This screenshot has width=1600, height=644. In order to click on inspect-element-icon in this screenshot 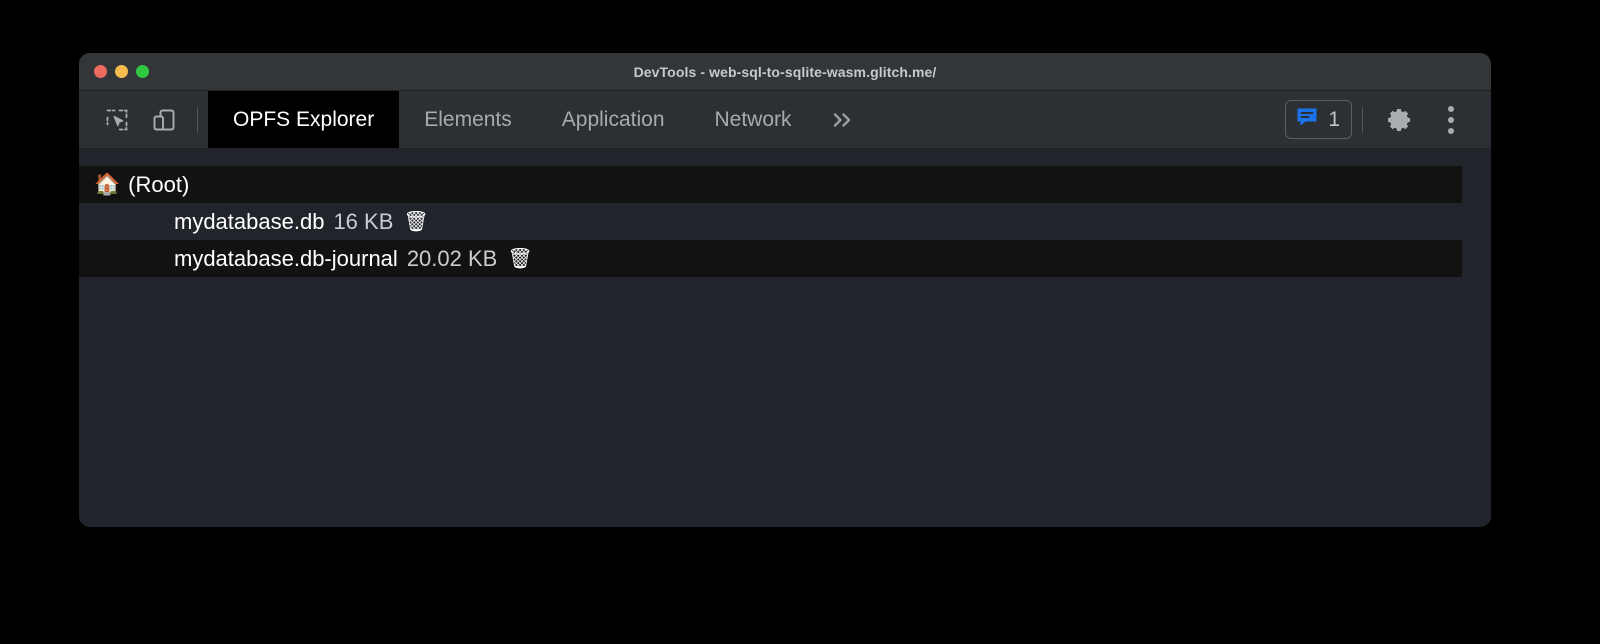, I will do `click(116, 119)`.